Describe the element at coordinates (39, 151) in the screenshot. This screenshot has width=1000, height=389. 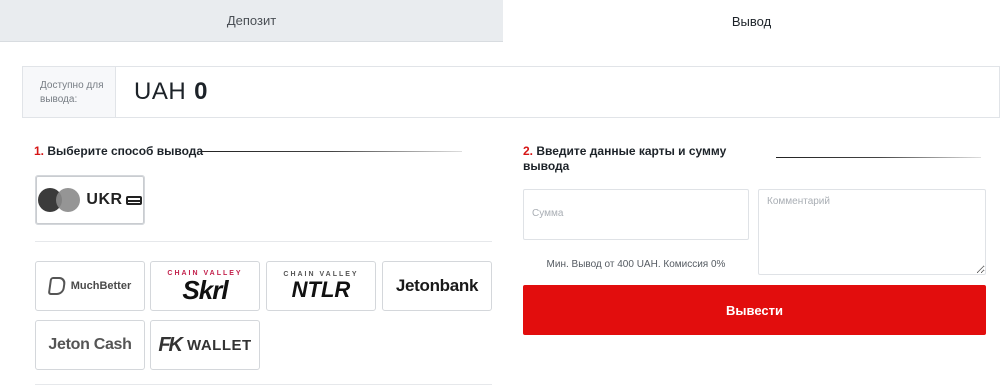
I see `step1-number: 1.` at that location.